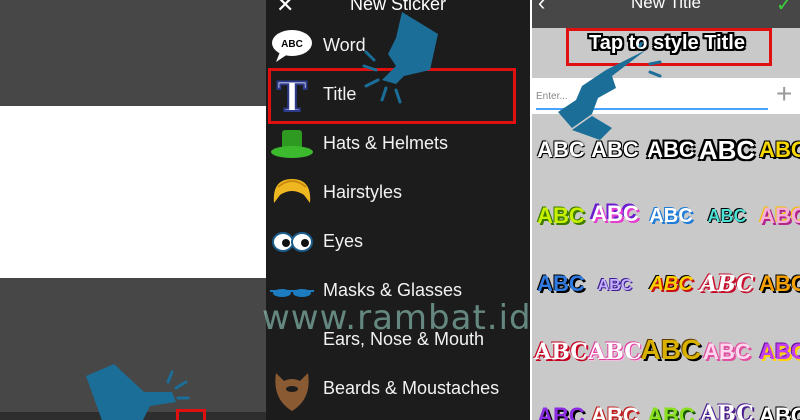  What do you see at coordinates (363, 192) in the screenshot?
I see `menu-label-hairstyles: Hairstyles` at bounding box center [363, 192].